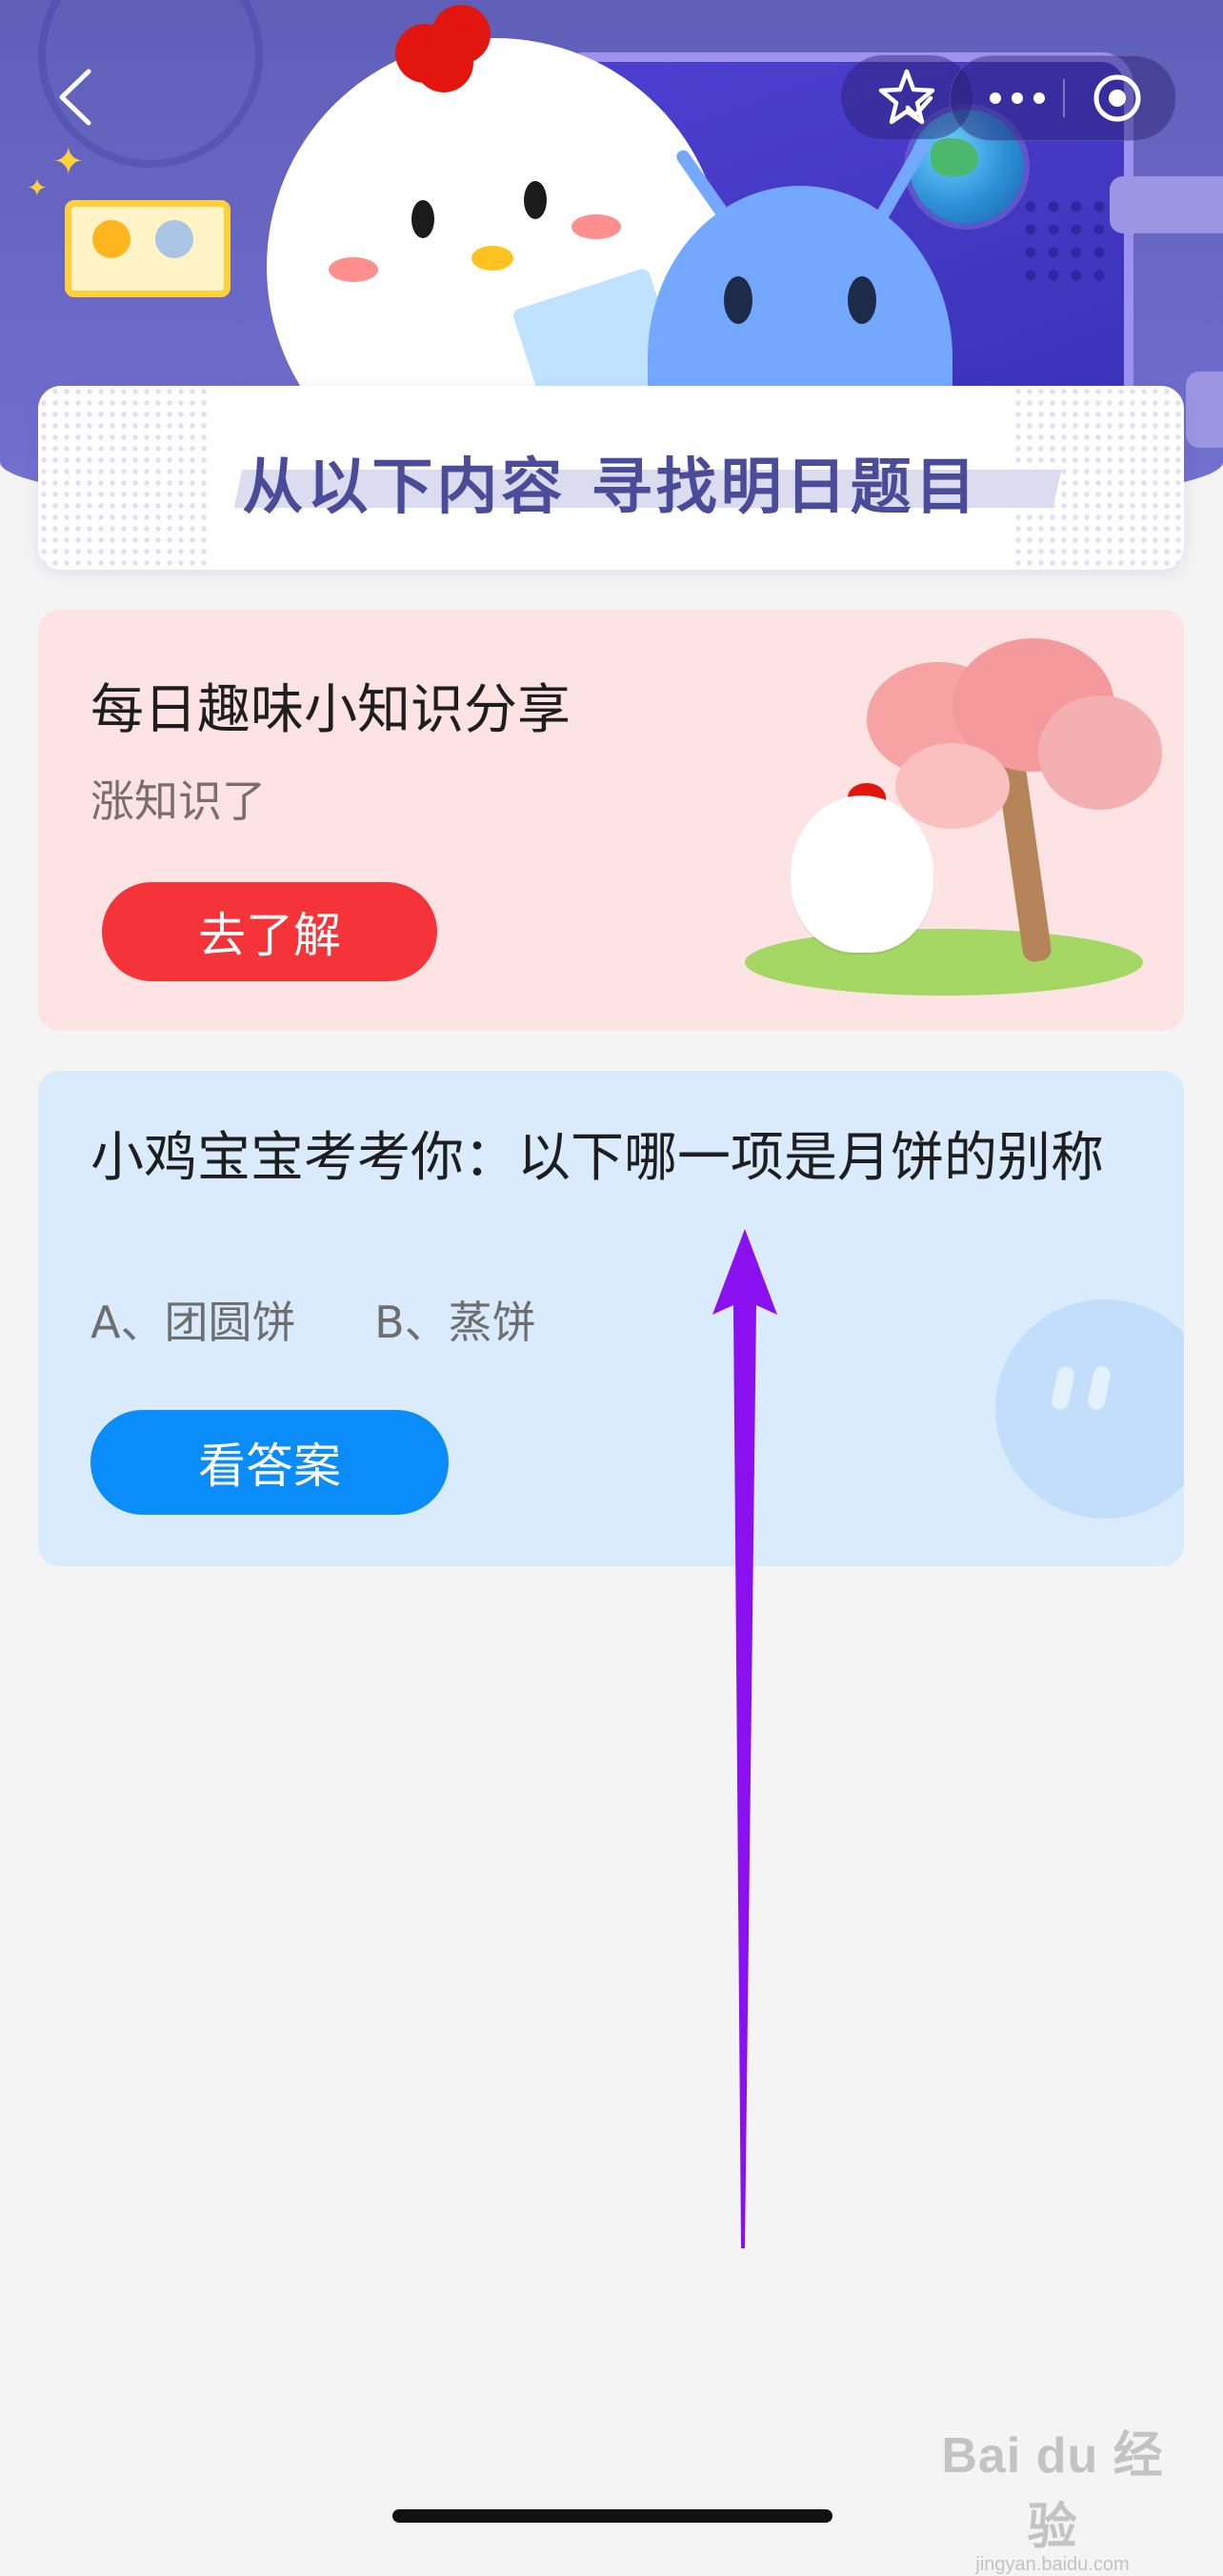  Describe the element at coordinates (270, 1462) in the screenshot. I see `view-answer-button: 看答案` at that location.